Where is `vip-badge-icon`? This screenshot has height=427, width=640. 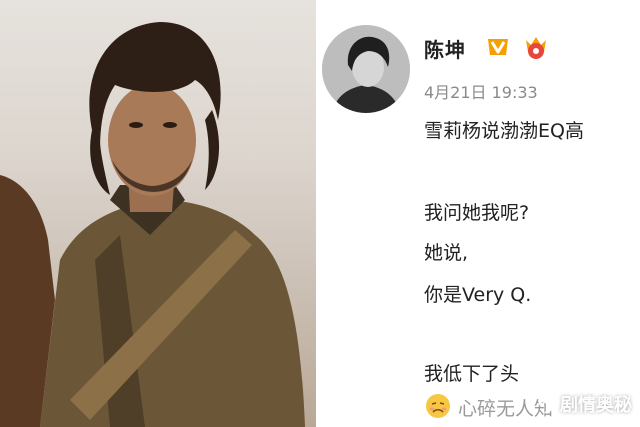 vip-badge-icon is located at coordinates (498, 47).